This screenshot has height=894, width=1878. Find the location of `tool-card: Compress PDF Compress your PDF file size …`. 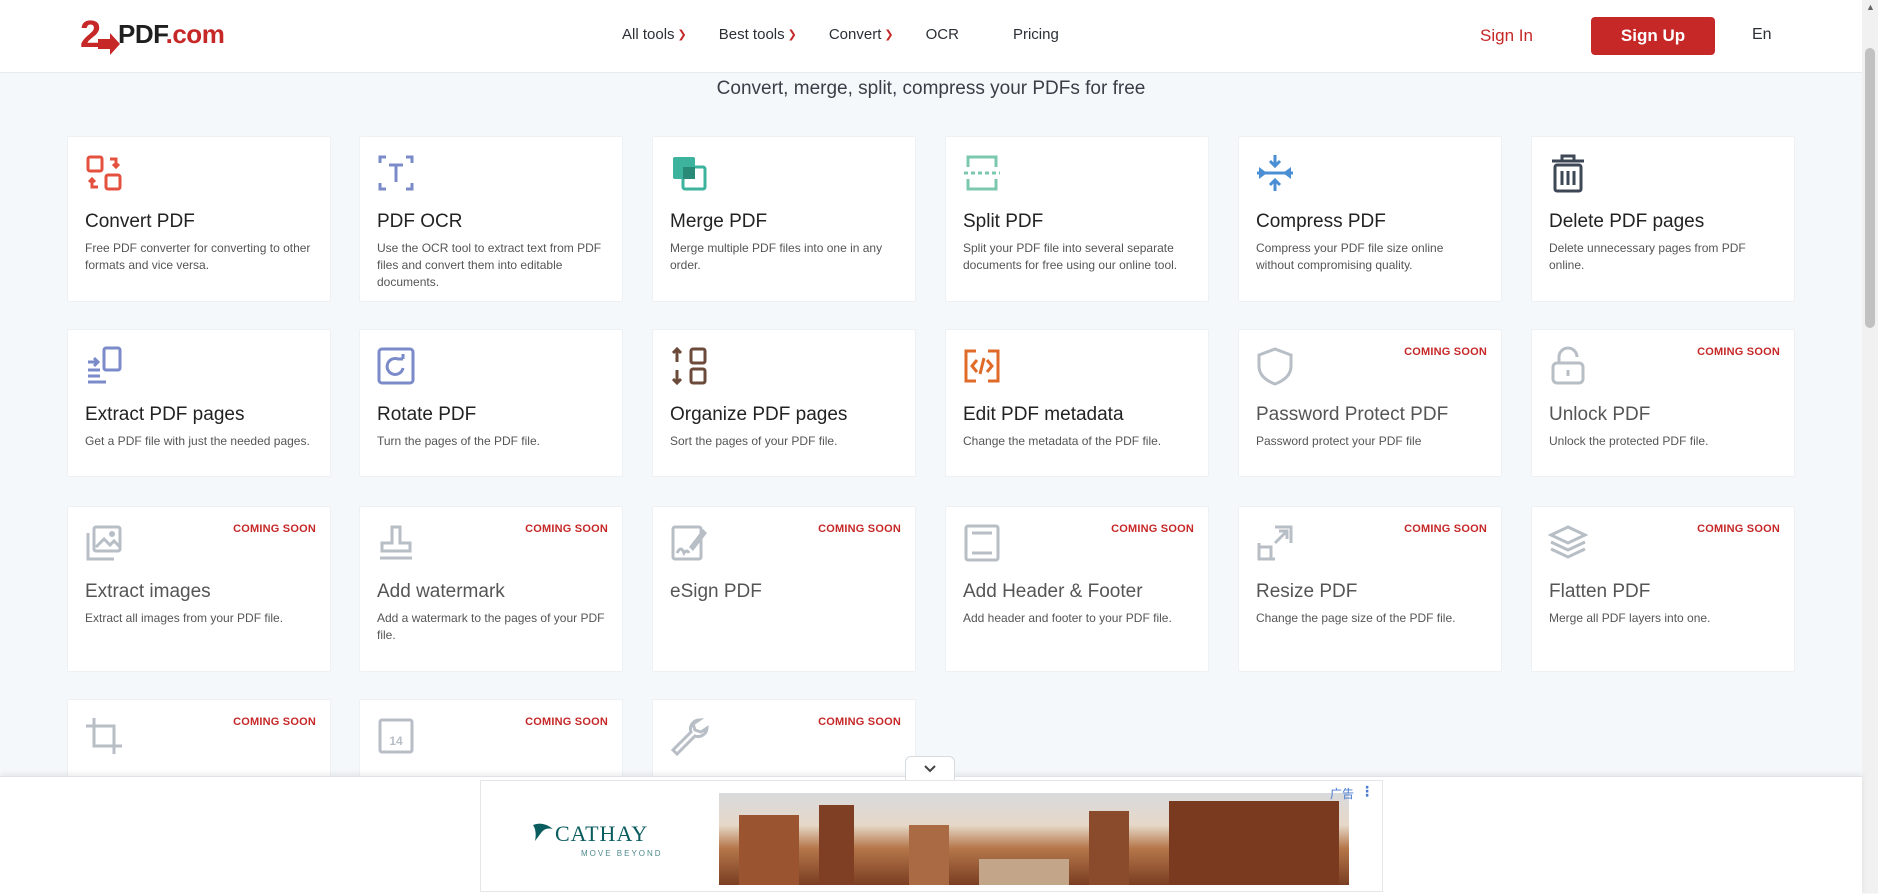

tool-card: Compress PDF Compress your PDF file size … is located at coordinates (1370, 219).